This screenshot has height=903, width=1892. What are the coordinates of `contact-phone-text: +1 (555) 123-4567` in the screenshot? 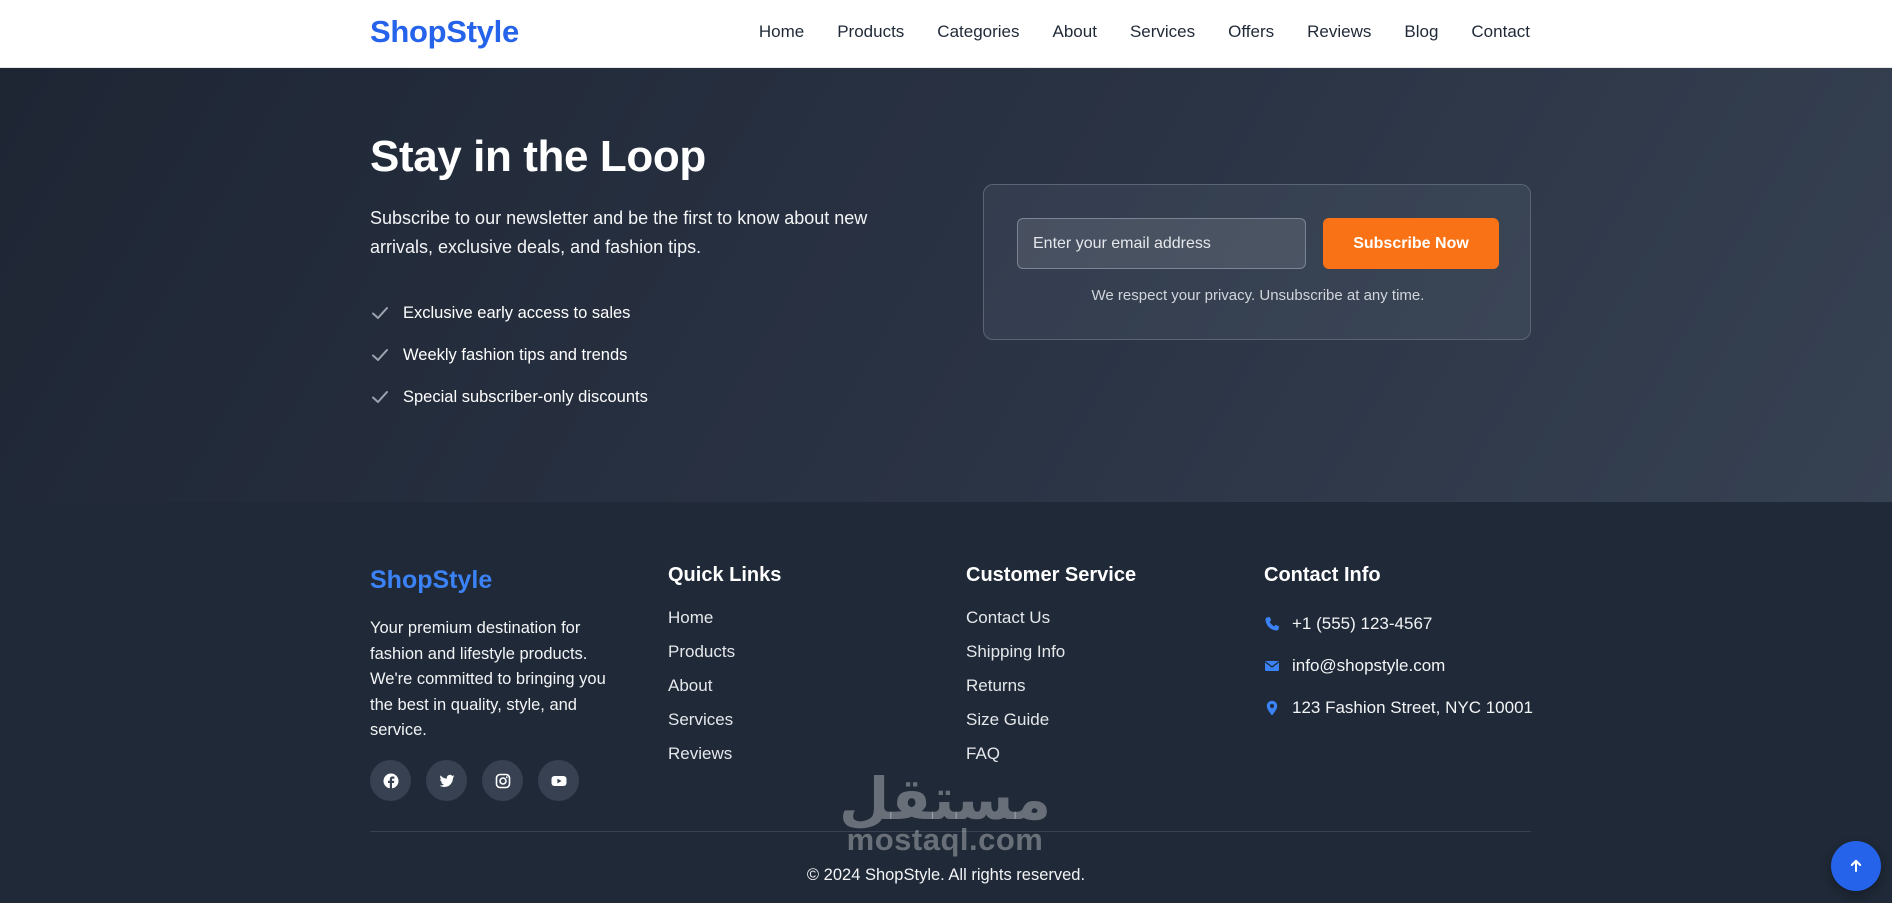 It's located at (1362, 624).